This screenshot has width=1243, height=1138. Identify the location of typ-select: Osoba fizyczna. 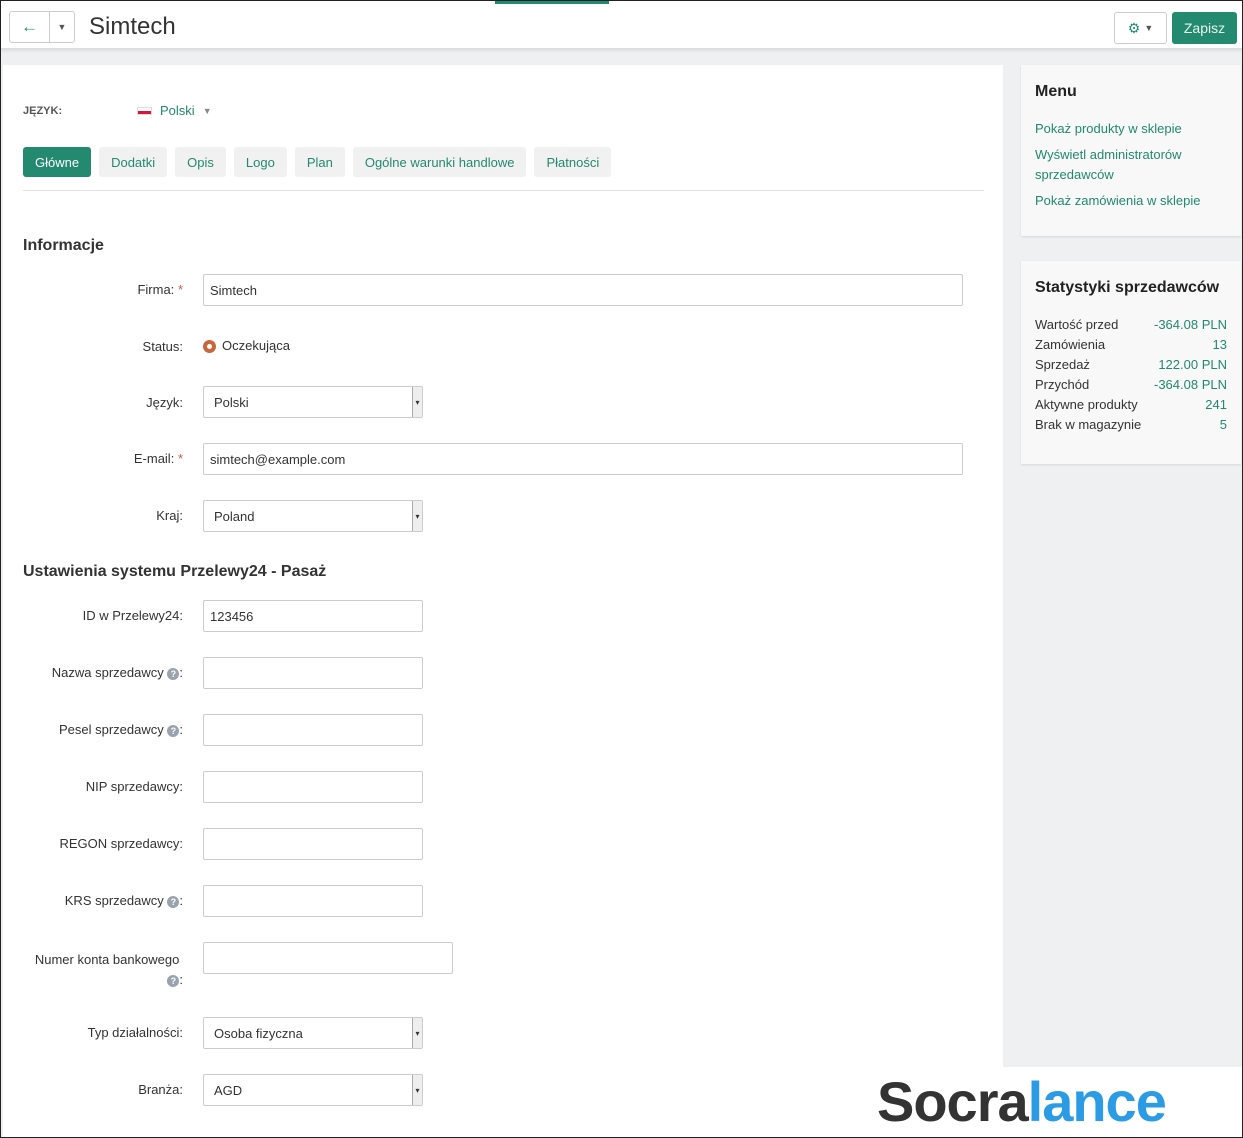
(313, 1033).